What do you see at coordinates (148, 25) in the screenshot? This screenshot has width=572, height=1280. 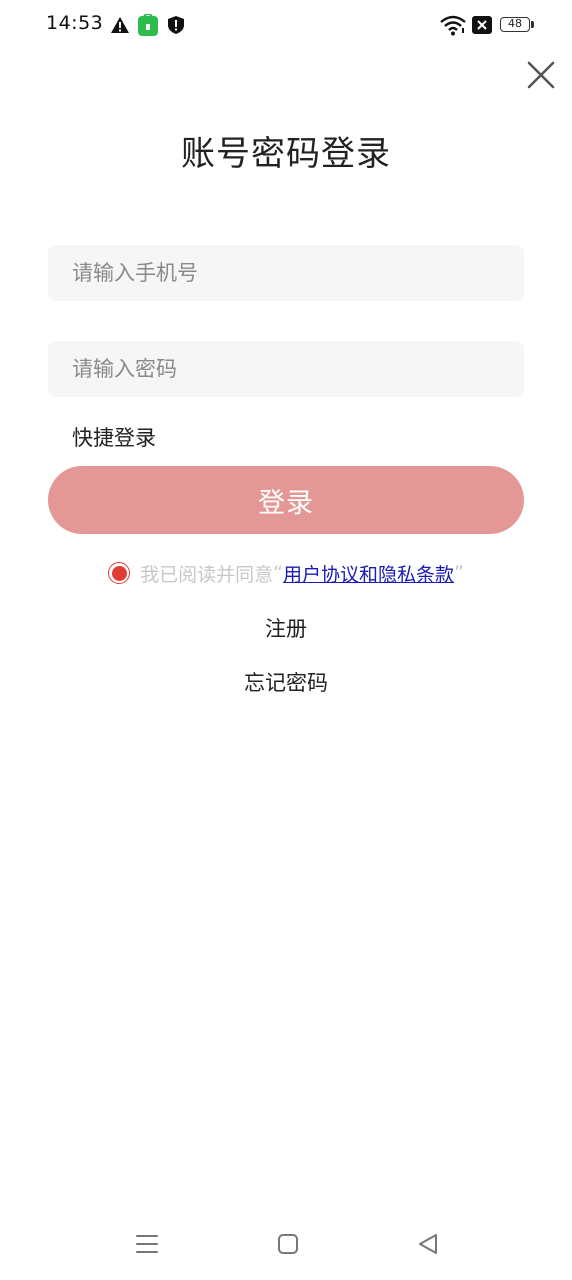 I see `green-app-icon` at bounding box center [148, 25].